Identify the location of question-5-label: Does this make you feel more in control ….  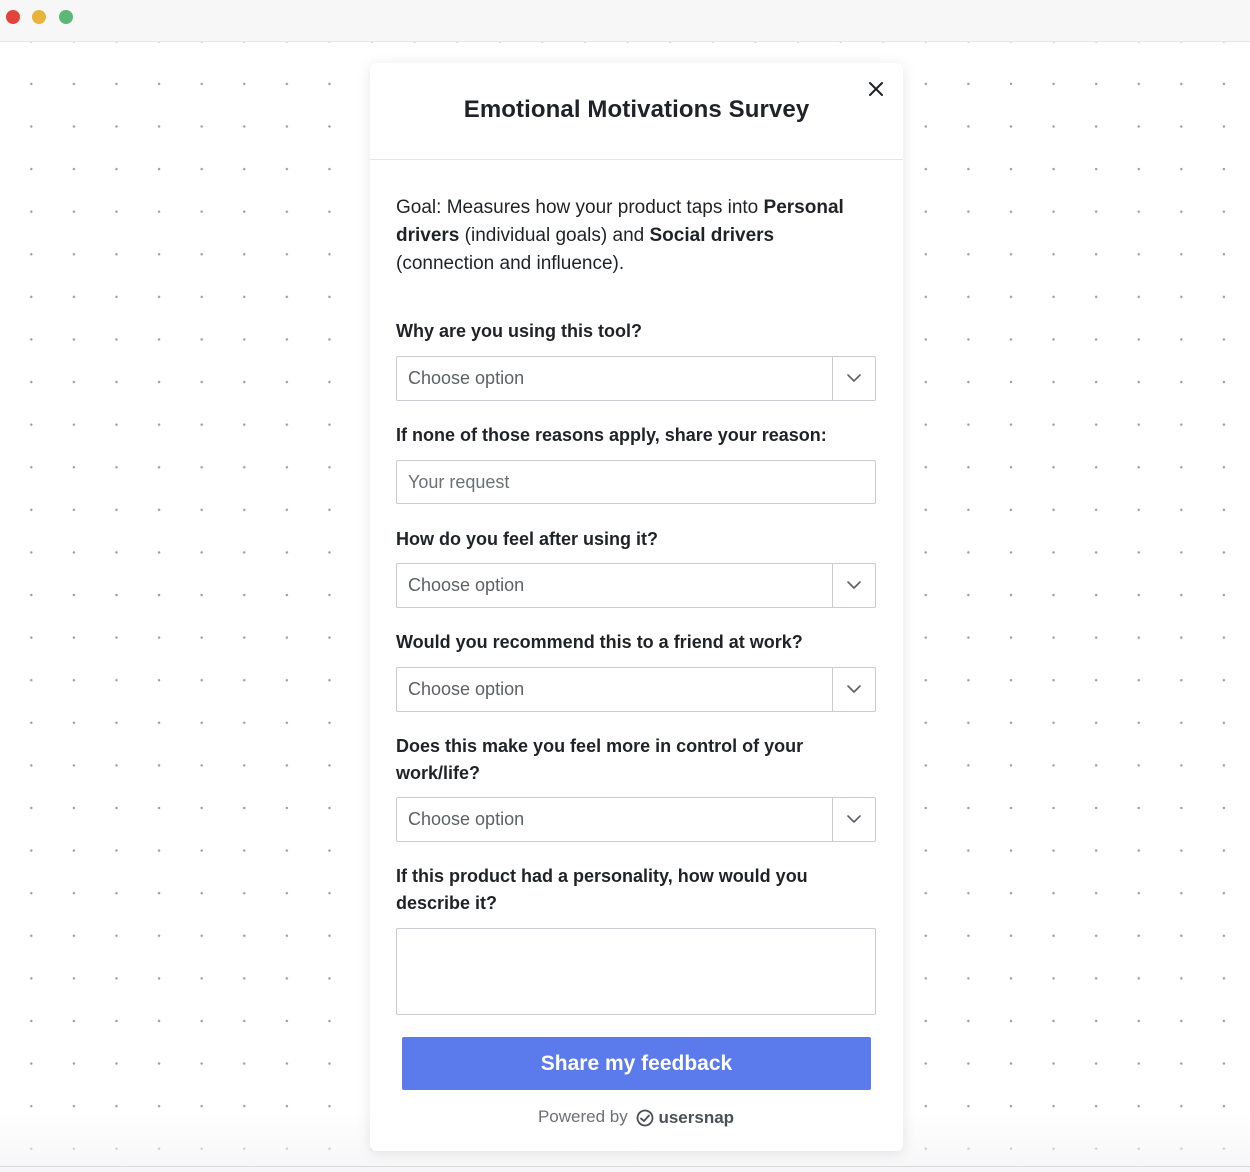
(600, 759).